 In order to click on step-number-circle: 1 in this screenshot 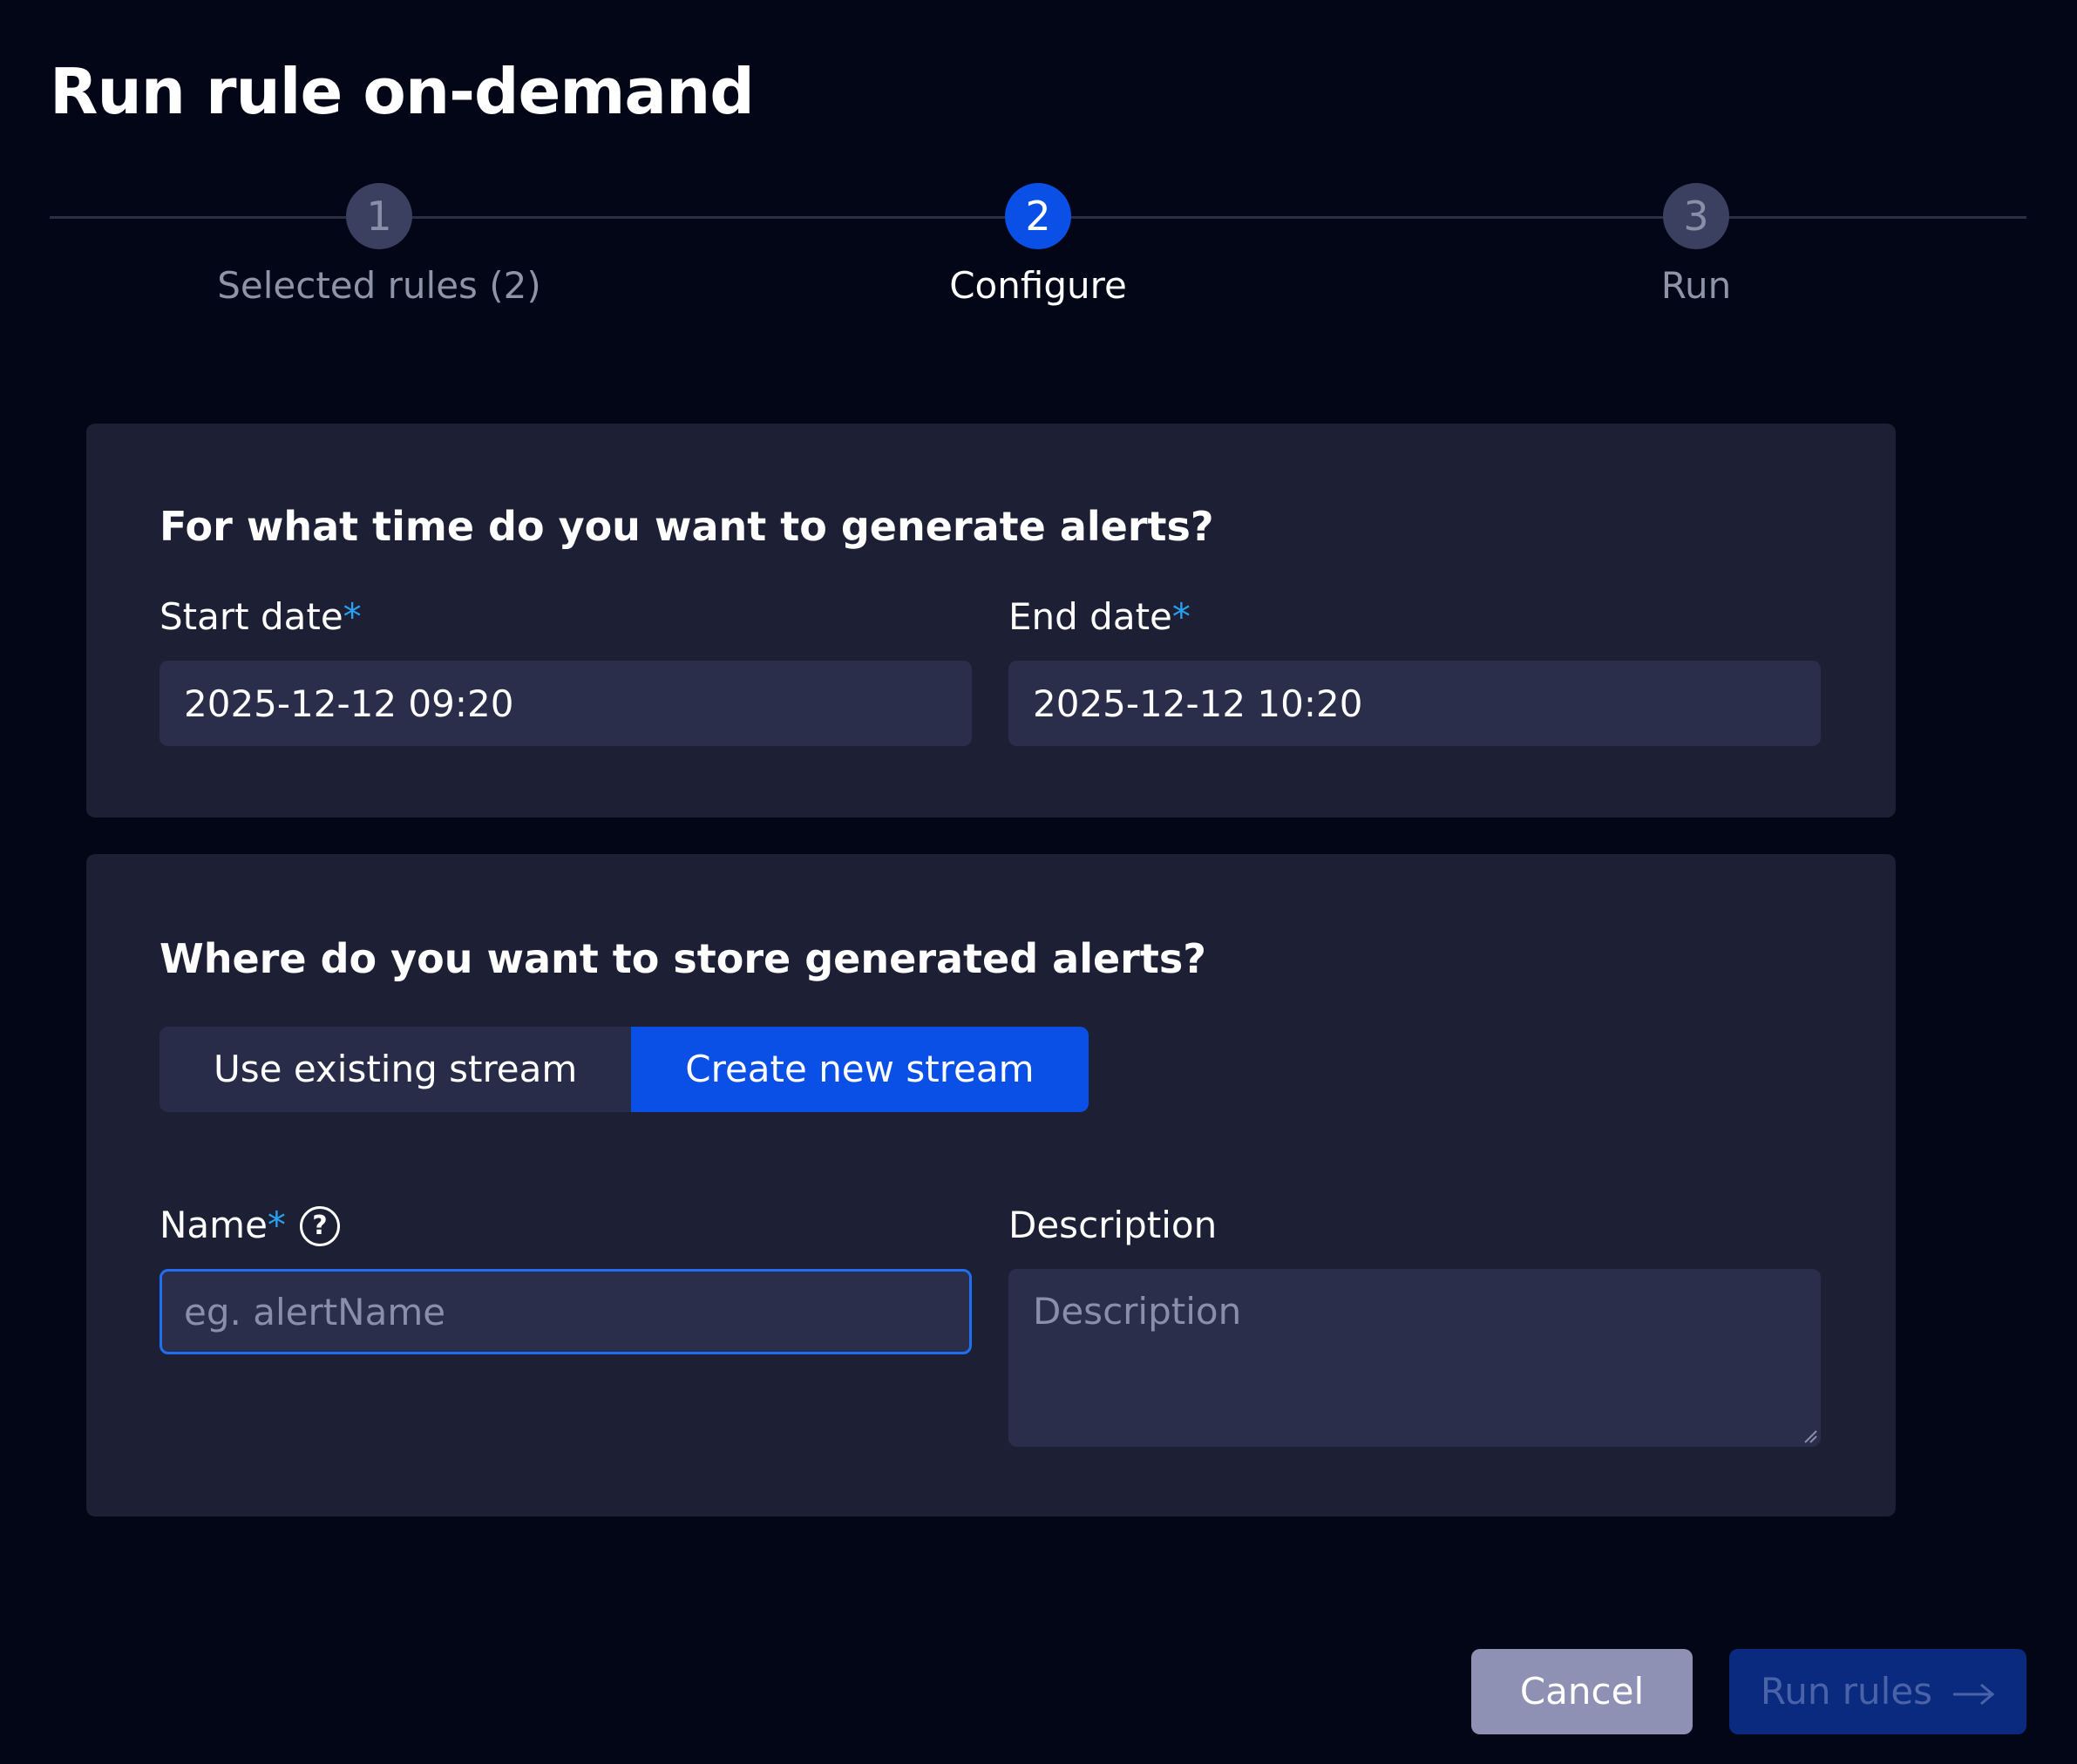, I will do `click(379, 216)`.